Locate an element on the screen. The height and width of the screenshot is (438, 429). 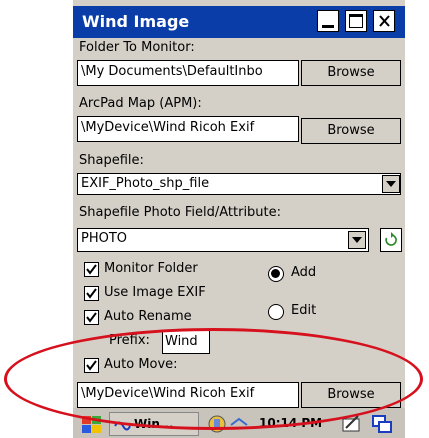
photo-field-dropdown: PHOTO is located at coordinates (223, 240).